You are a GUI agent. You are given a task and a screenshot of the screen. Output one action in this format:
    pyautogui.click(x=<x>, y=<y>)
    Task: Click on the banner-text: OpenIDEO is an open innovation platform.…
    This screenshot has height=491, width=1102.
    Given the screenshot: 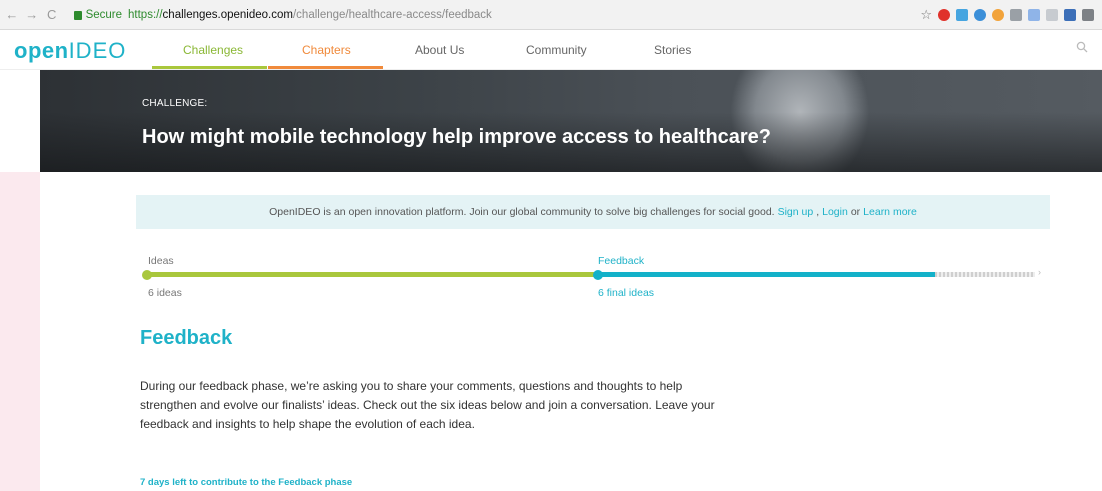 What is the action you would take?
    pyautogui.click(x=522, y=212)
    